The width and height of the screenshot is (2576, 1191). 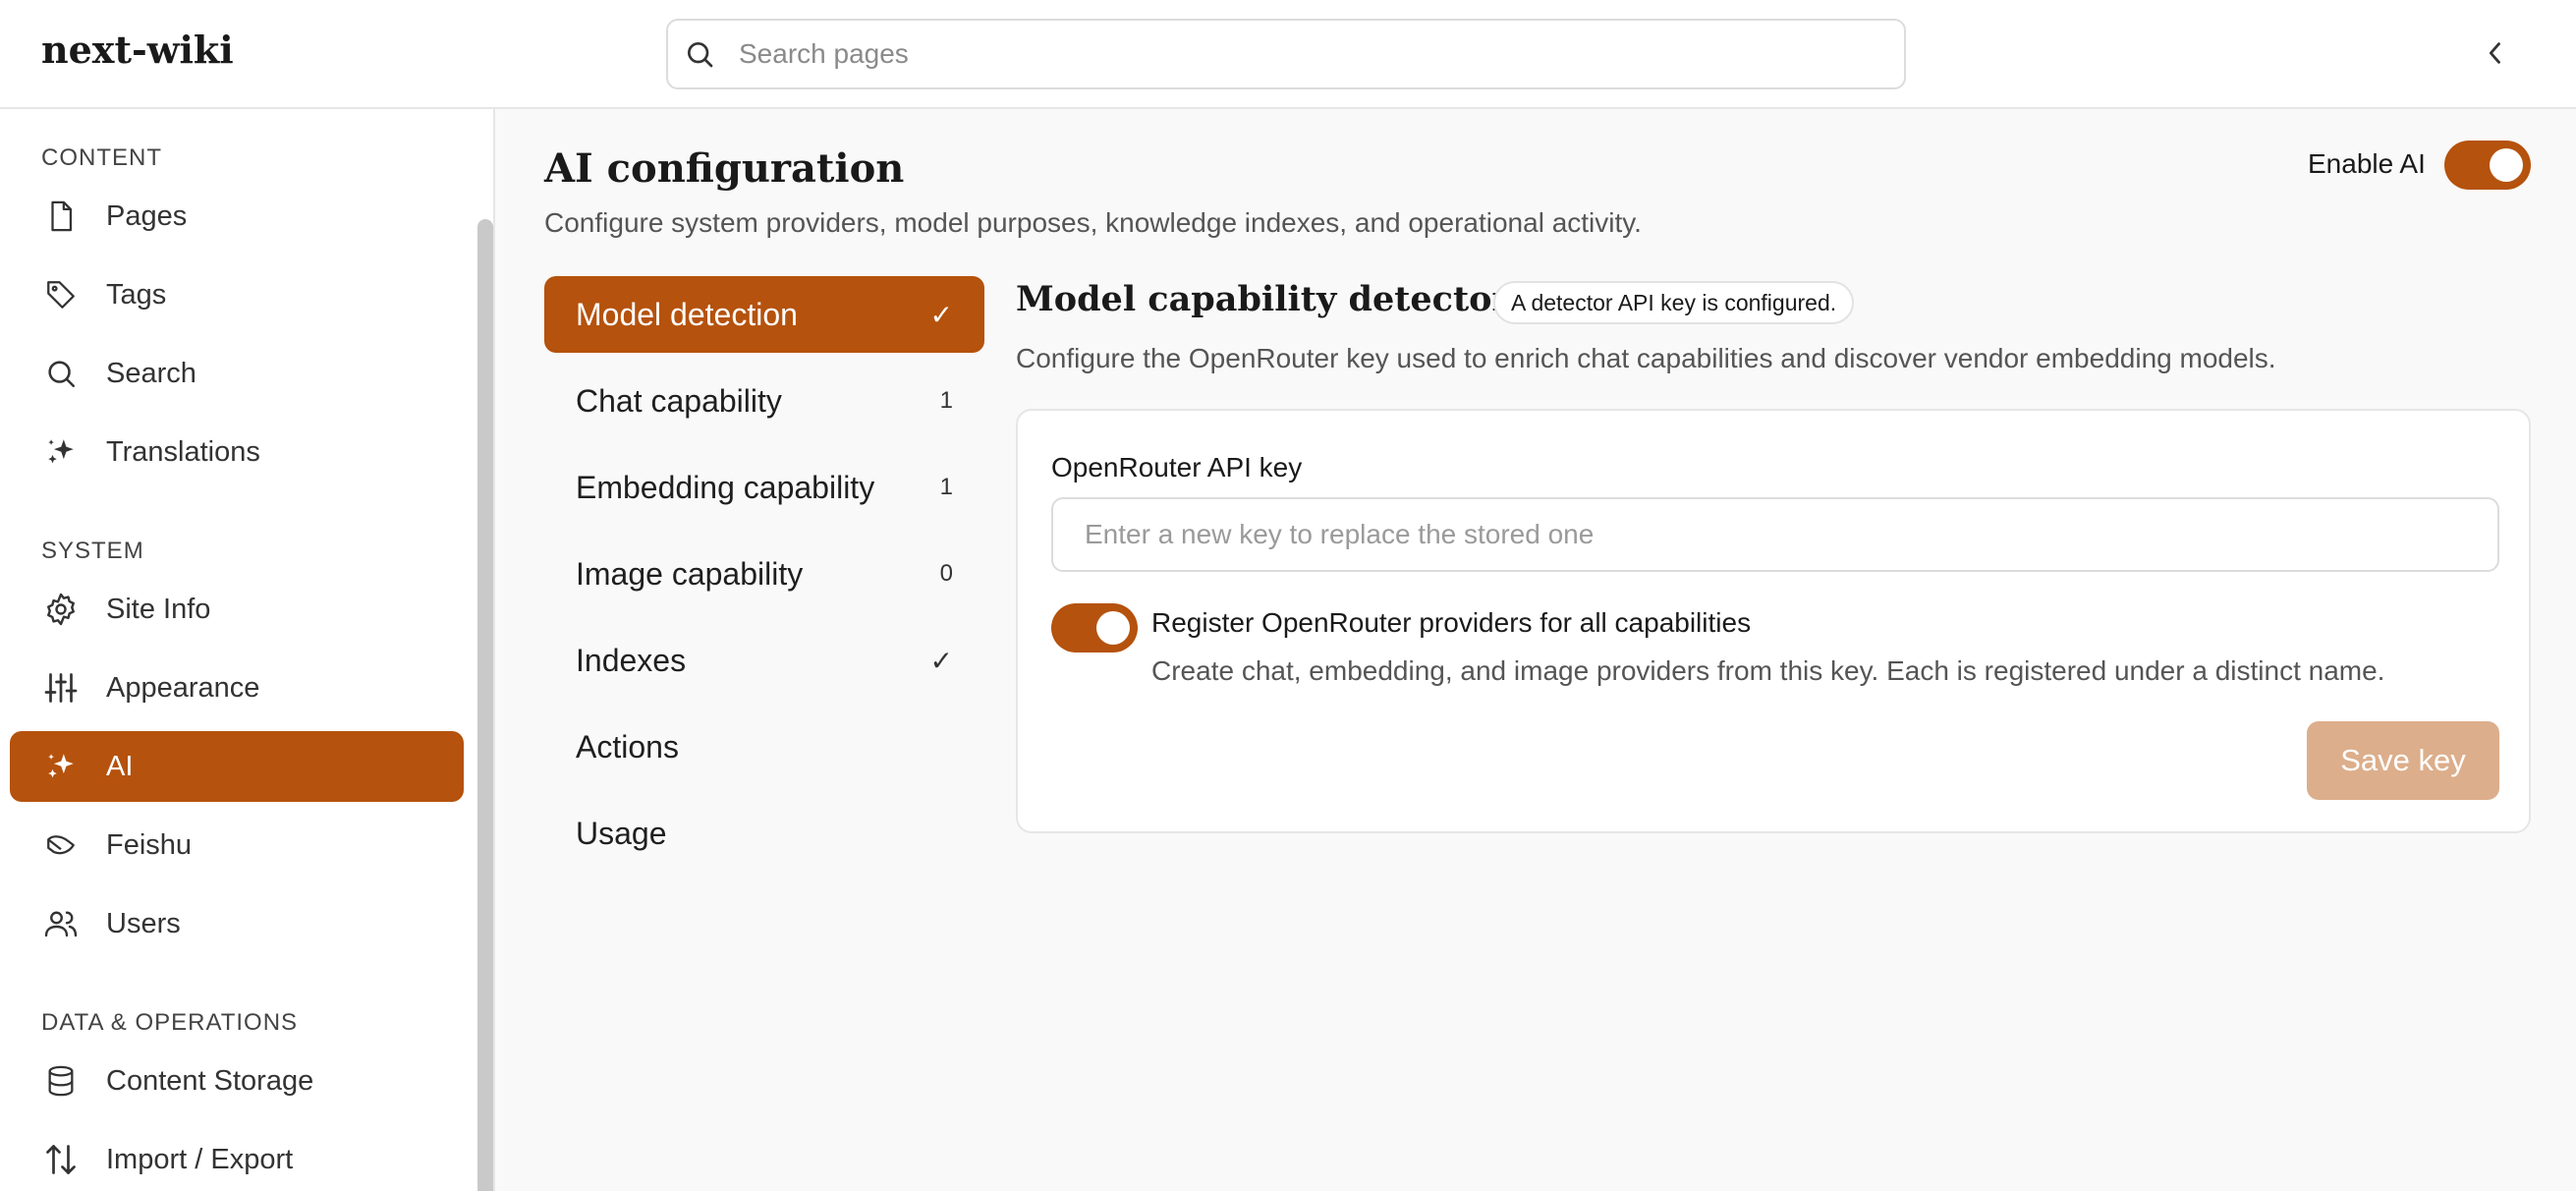 What do you see at coordinates (631, 660) in the screenshot?
I see `tab-label: Indexes` at bounding box center [631, 660].